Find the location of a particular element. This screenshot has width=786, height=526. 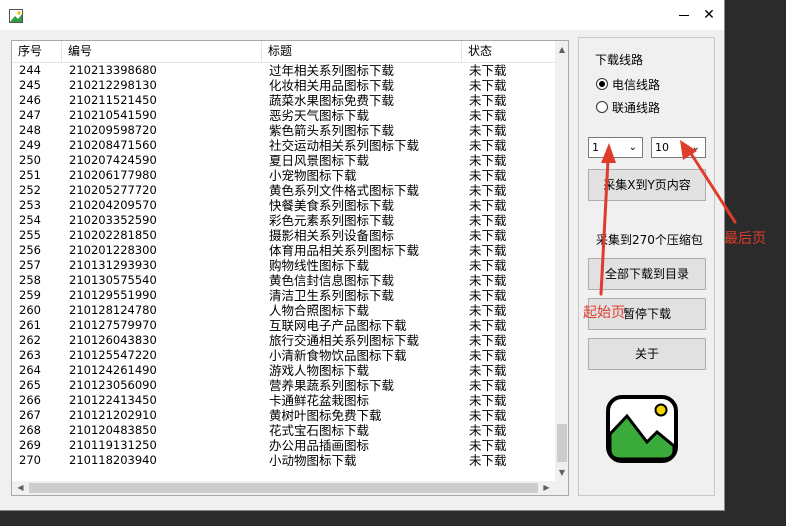

cell-id: 210120483850 is located at coordinates (113, 430).